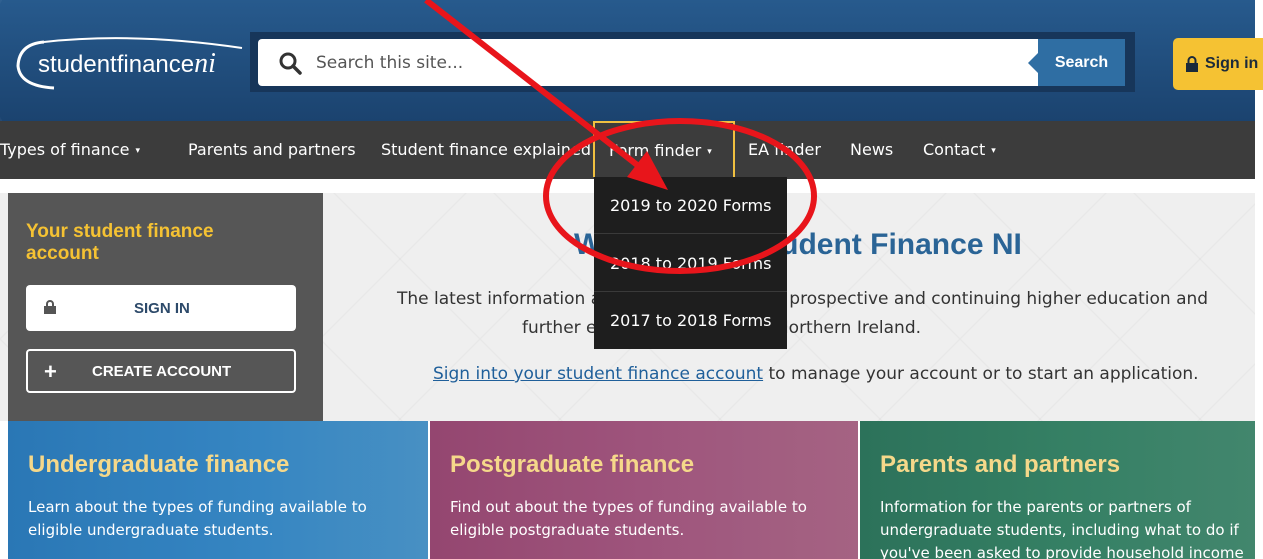 The width and height of the screenshot is (1263, 559). I want to click on nav-ea-finder: EA finder, so click(784, 150).